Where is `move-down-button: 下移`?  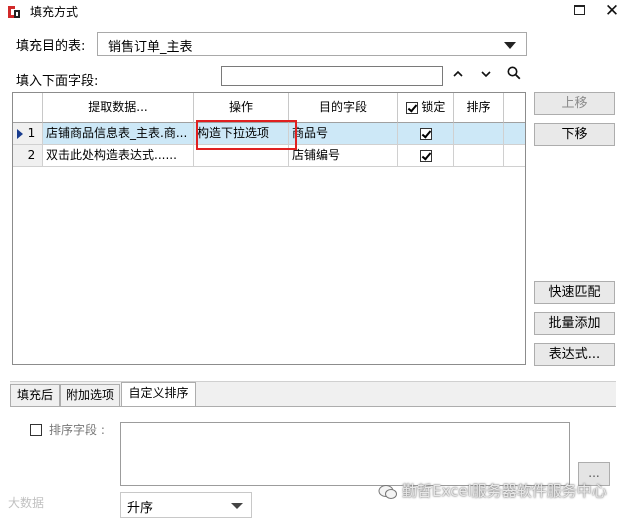 move-down-button: 下移 is located at coordinates (574, 134).